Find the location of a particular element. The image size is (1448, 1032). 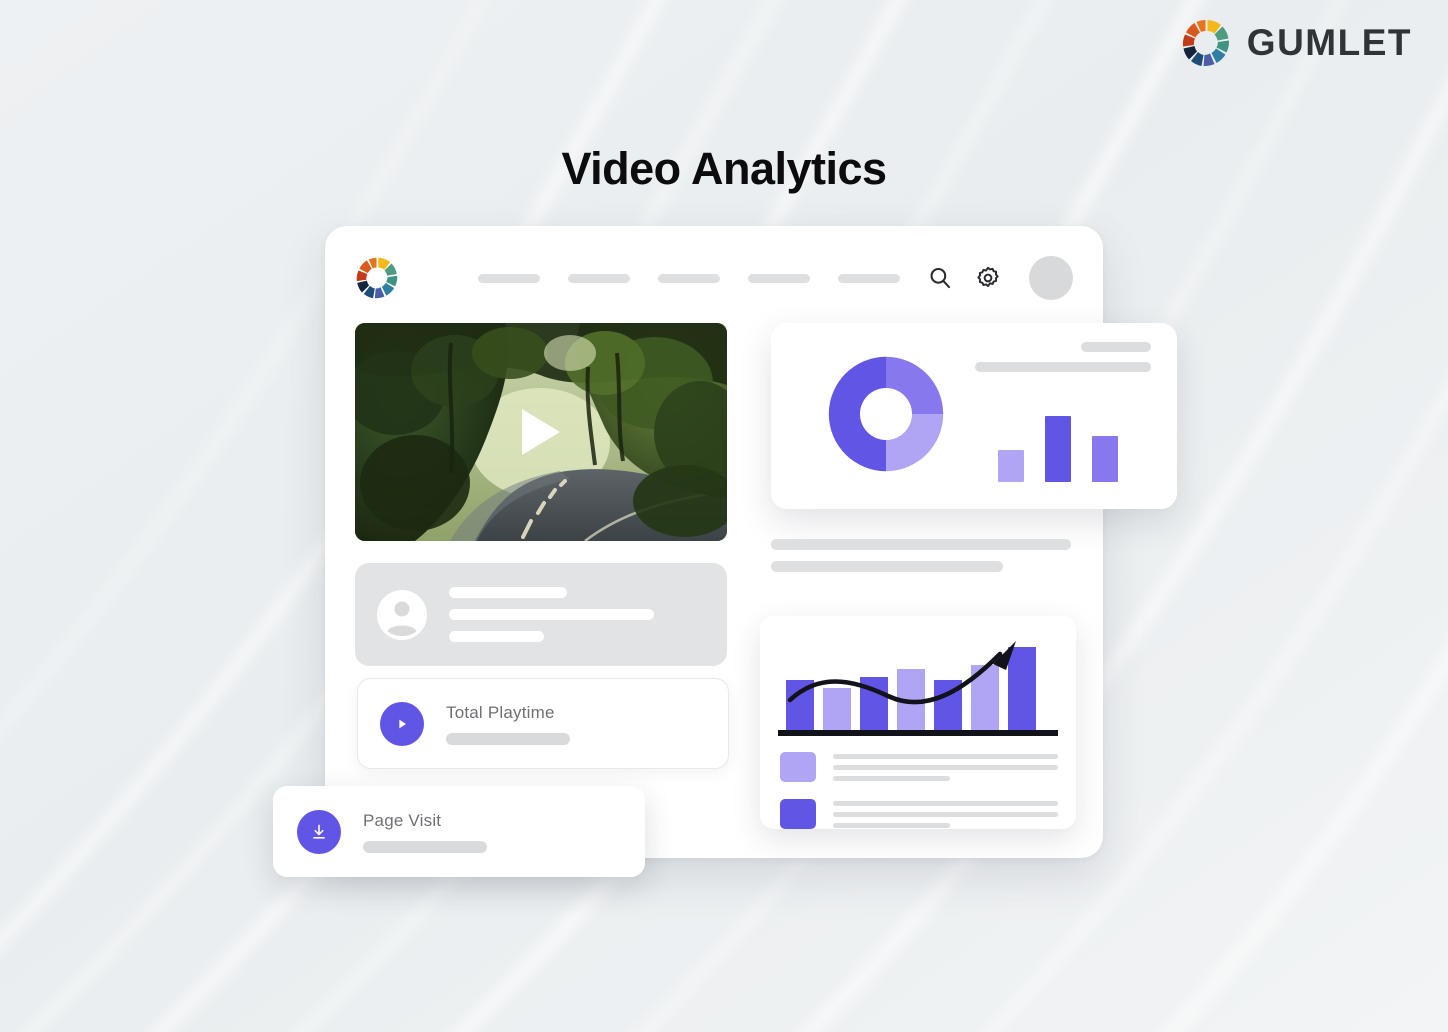

donut-card-placeholder-lines is located at coordinates (1063, 357).